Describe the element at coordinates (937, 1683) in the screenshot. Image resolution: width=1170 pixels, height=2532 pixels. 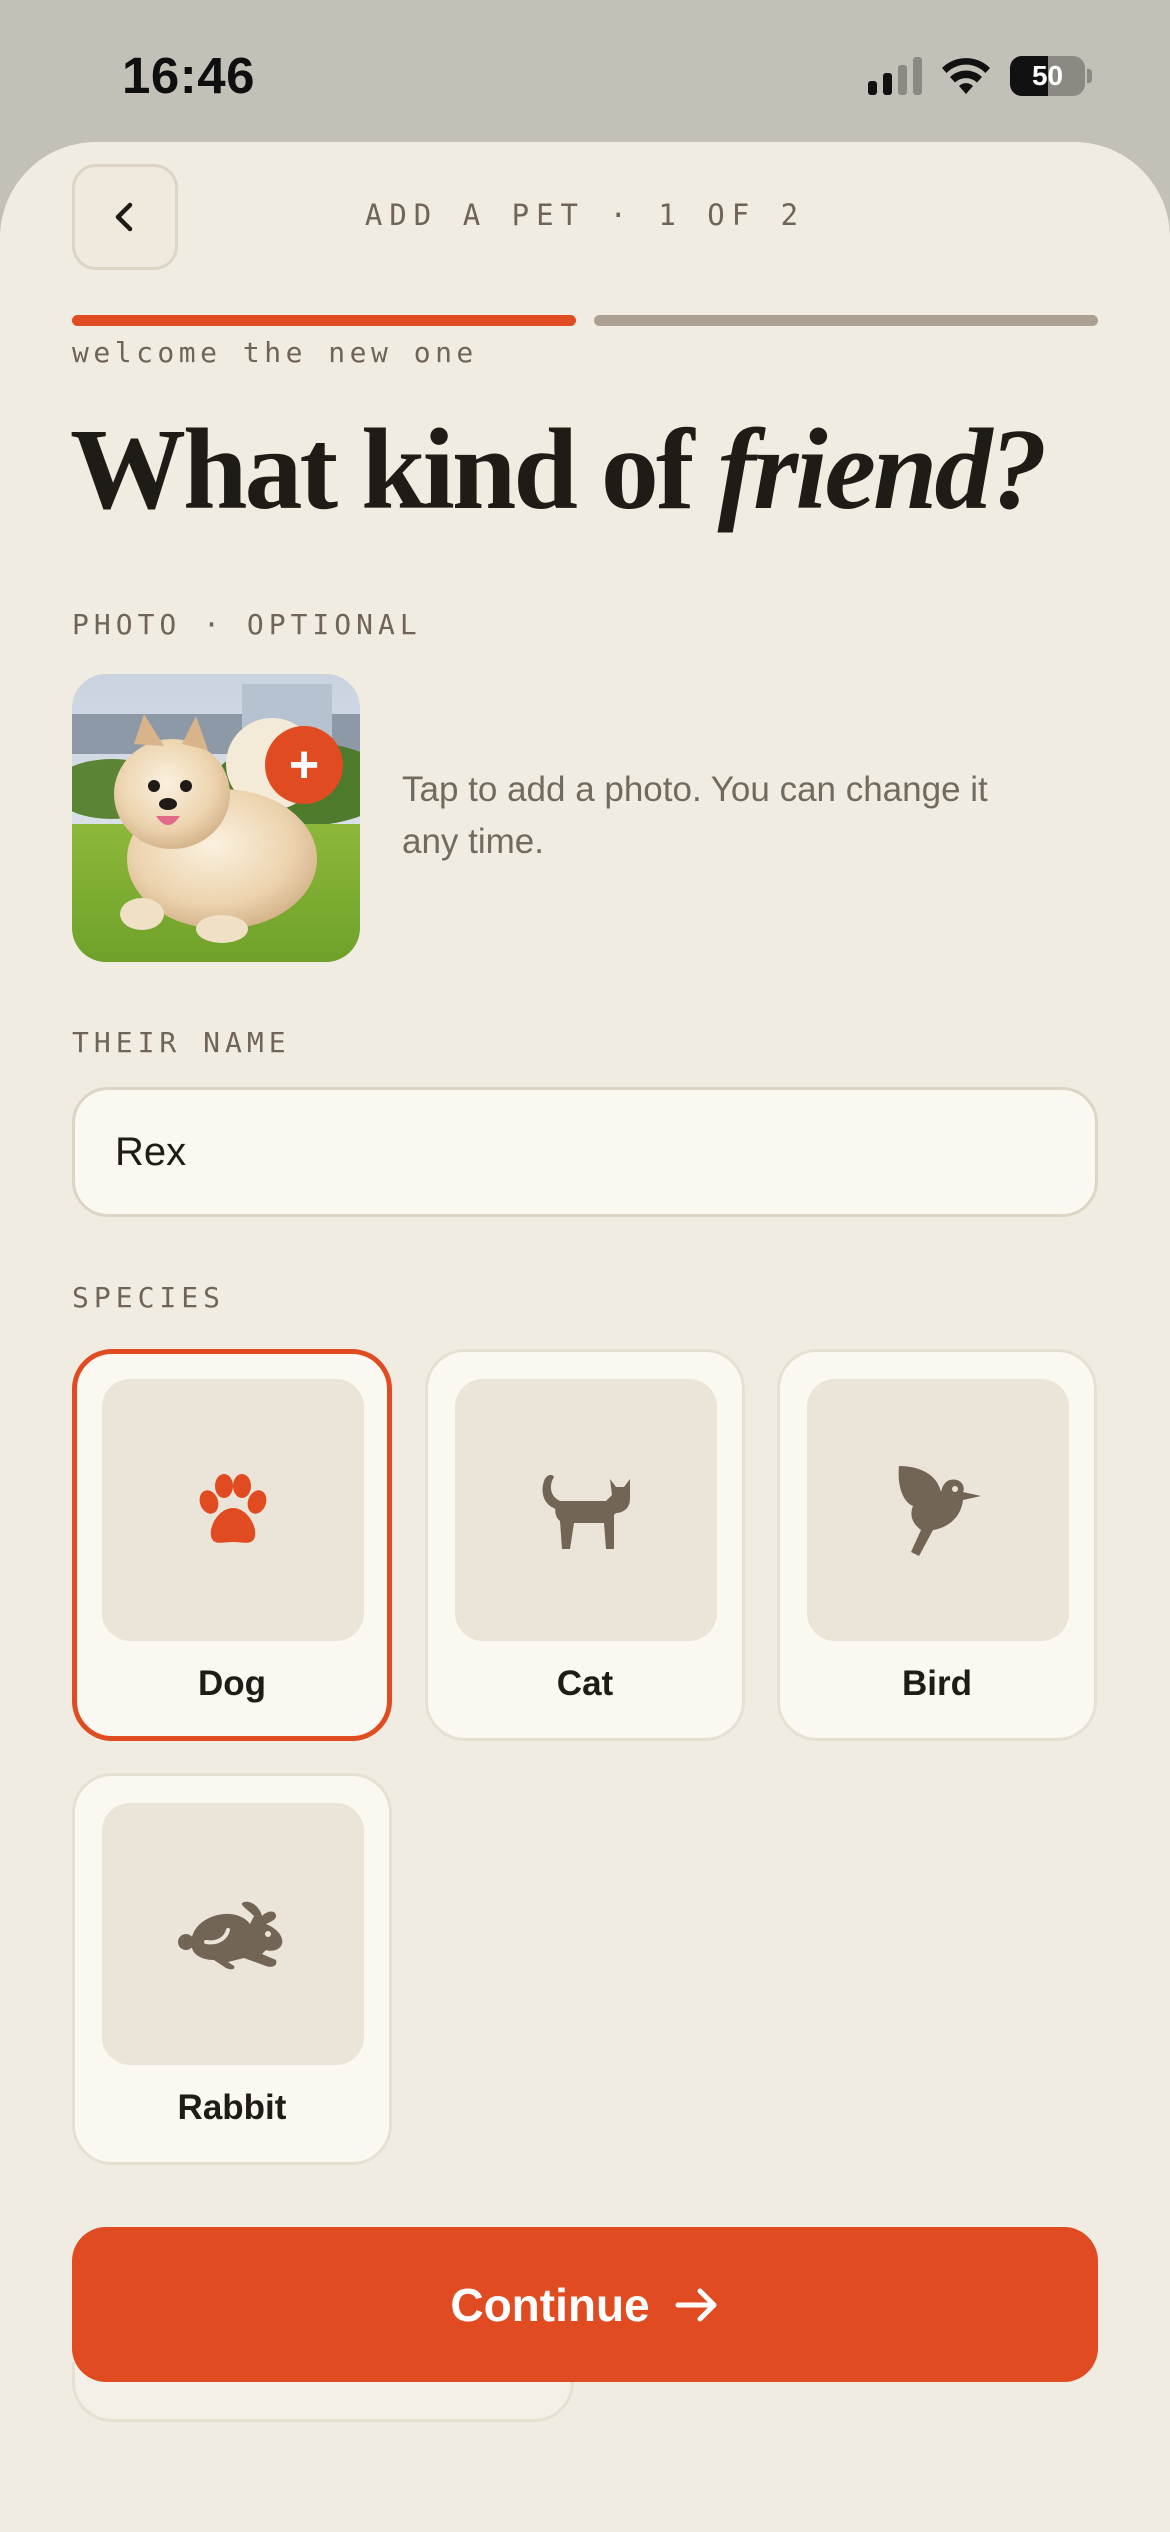
I see `species-label: Bird` at that location.